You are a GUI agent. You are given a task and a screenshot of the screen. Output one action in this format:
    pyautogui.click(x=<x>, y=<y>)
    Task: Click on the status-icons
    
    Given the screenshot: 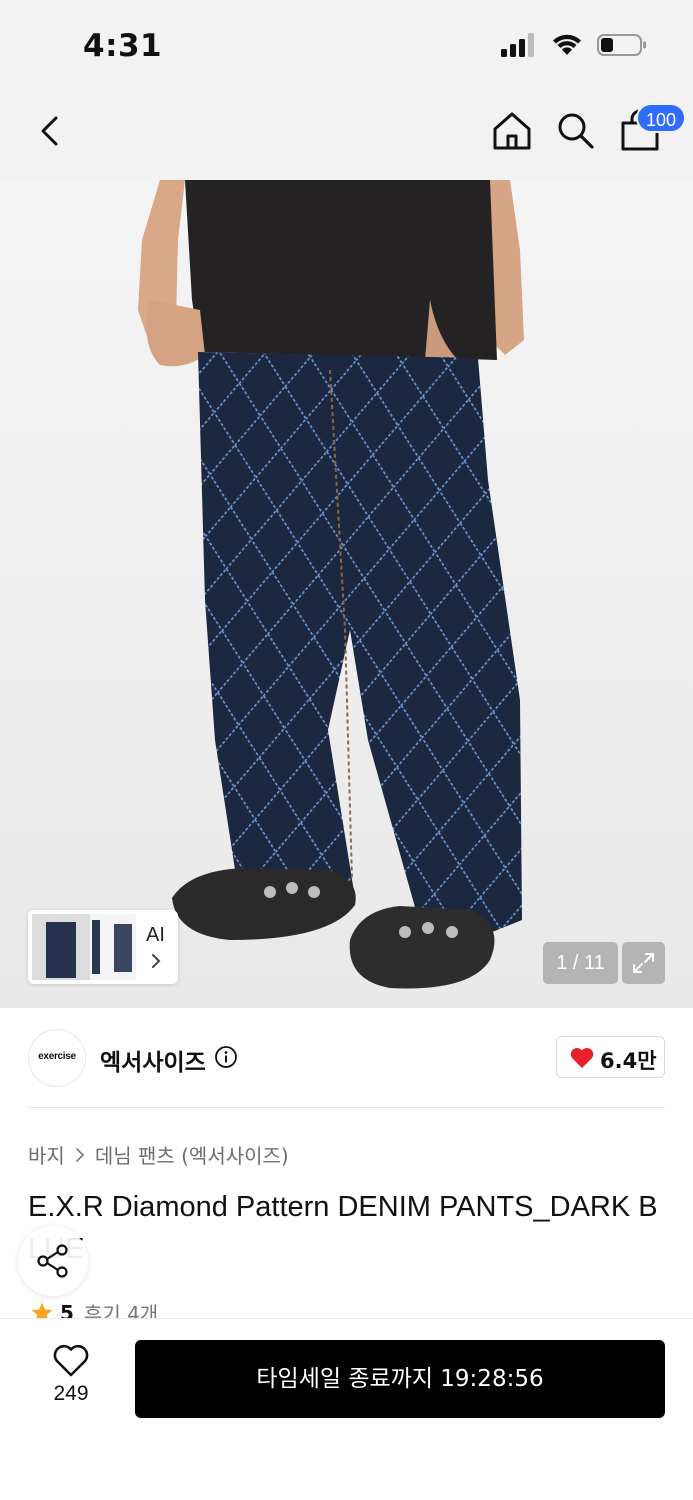 What is the action you would take?
    pyautogui.click(x=574, y=45)
    